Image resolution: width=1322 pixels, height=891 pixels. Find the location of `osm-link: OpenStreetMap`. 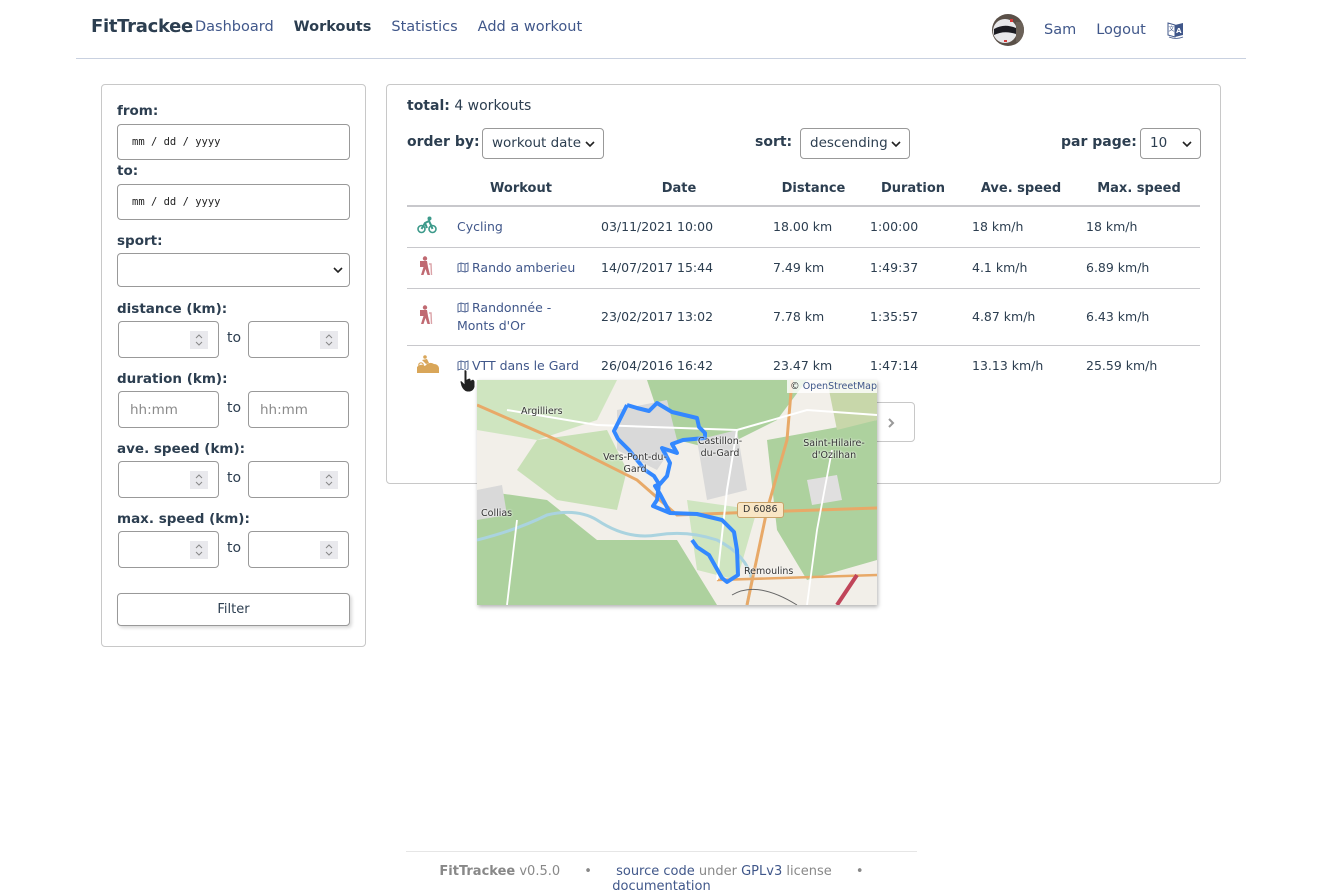

osm-link: OpenStreetMap is located at coordinates (840, 386).